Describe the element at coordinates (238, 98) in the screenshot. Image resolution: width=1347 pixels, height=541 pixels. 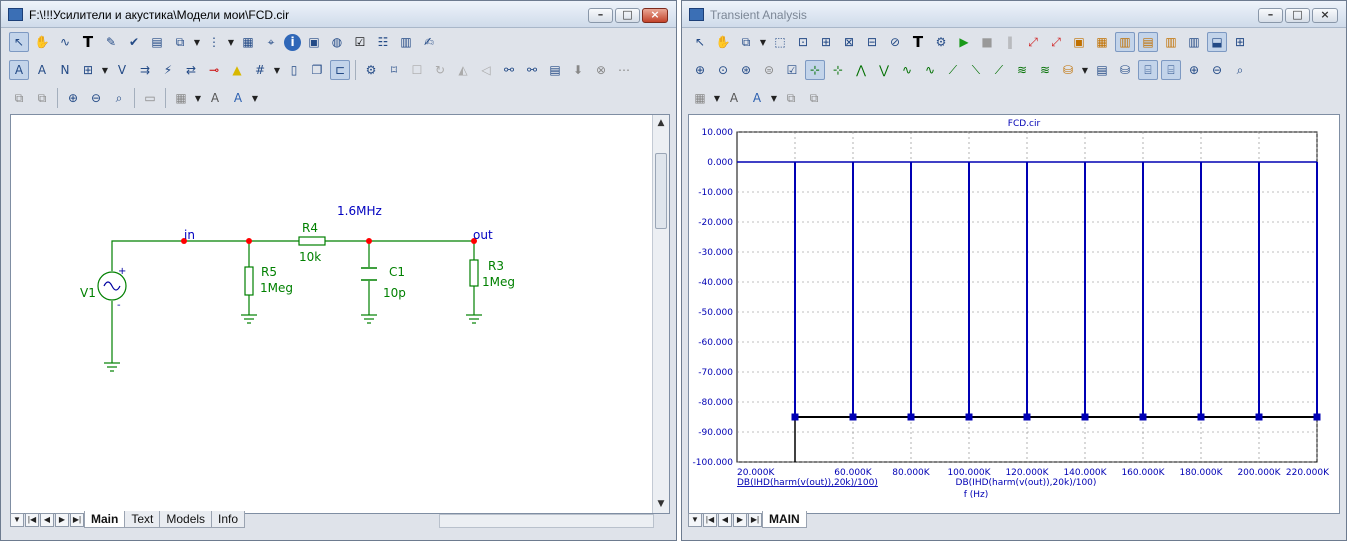
I see `color-icon: A` at that location.